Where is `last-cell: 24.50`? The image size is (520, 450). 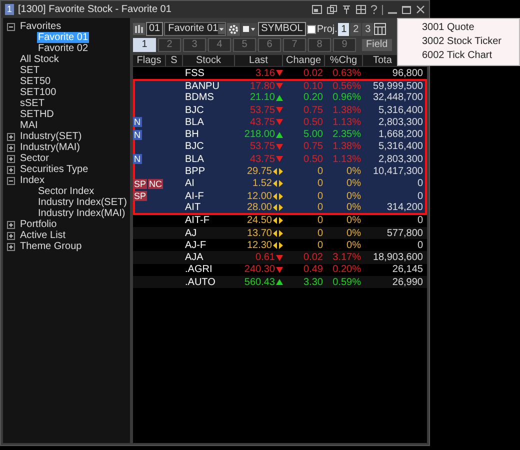
last-cell: 24.50 is located at coordinates (259, 220).